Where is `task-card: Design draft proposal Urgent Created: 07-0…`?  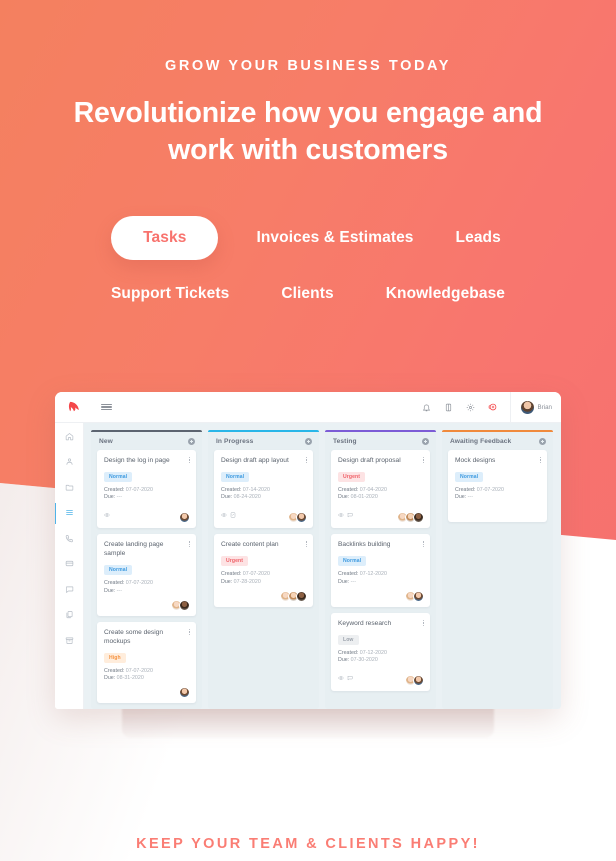
task-card: Design draft proposal Urgent Created: 07-0… is located at coordinates (380, 489).